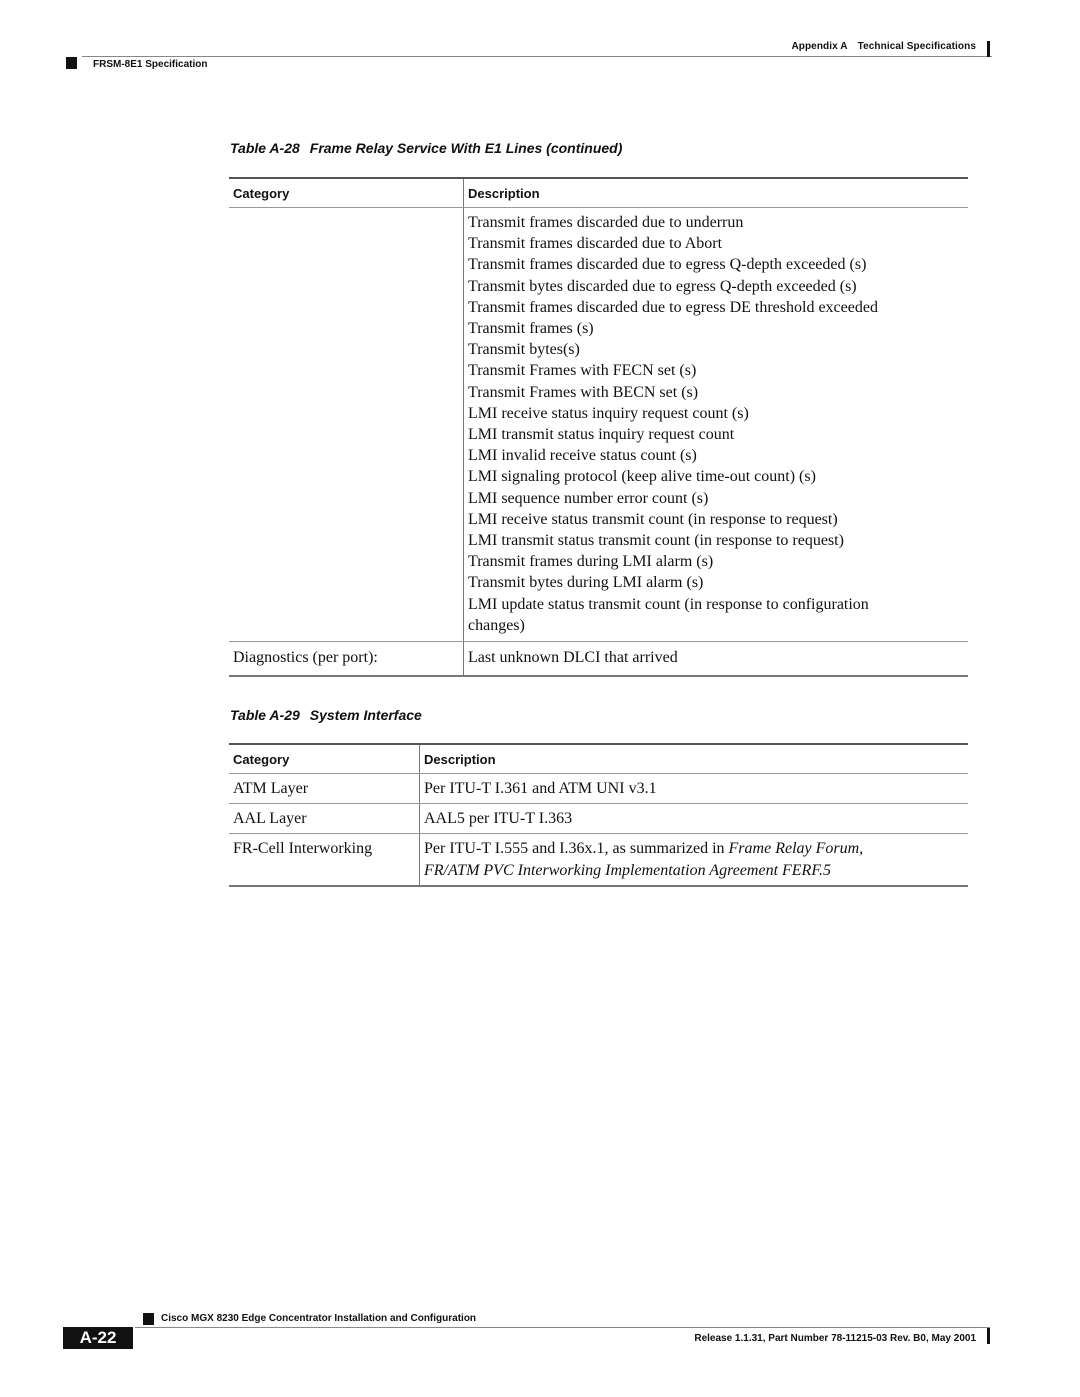 The width and height of the screenshot is (1080, 1397). I want to click on footer-rule, so click(562, 1327).